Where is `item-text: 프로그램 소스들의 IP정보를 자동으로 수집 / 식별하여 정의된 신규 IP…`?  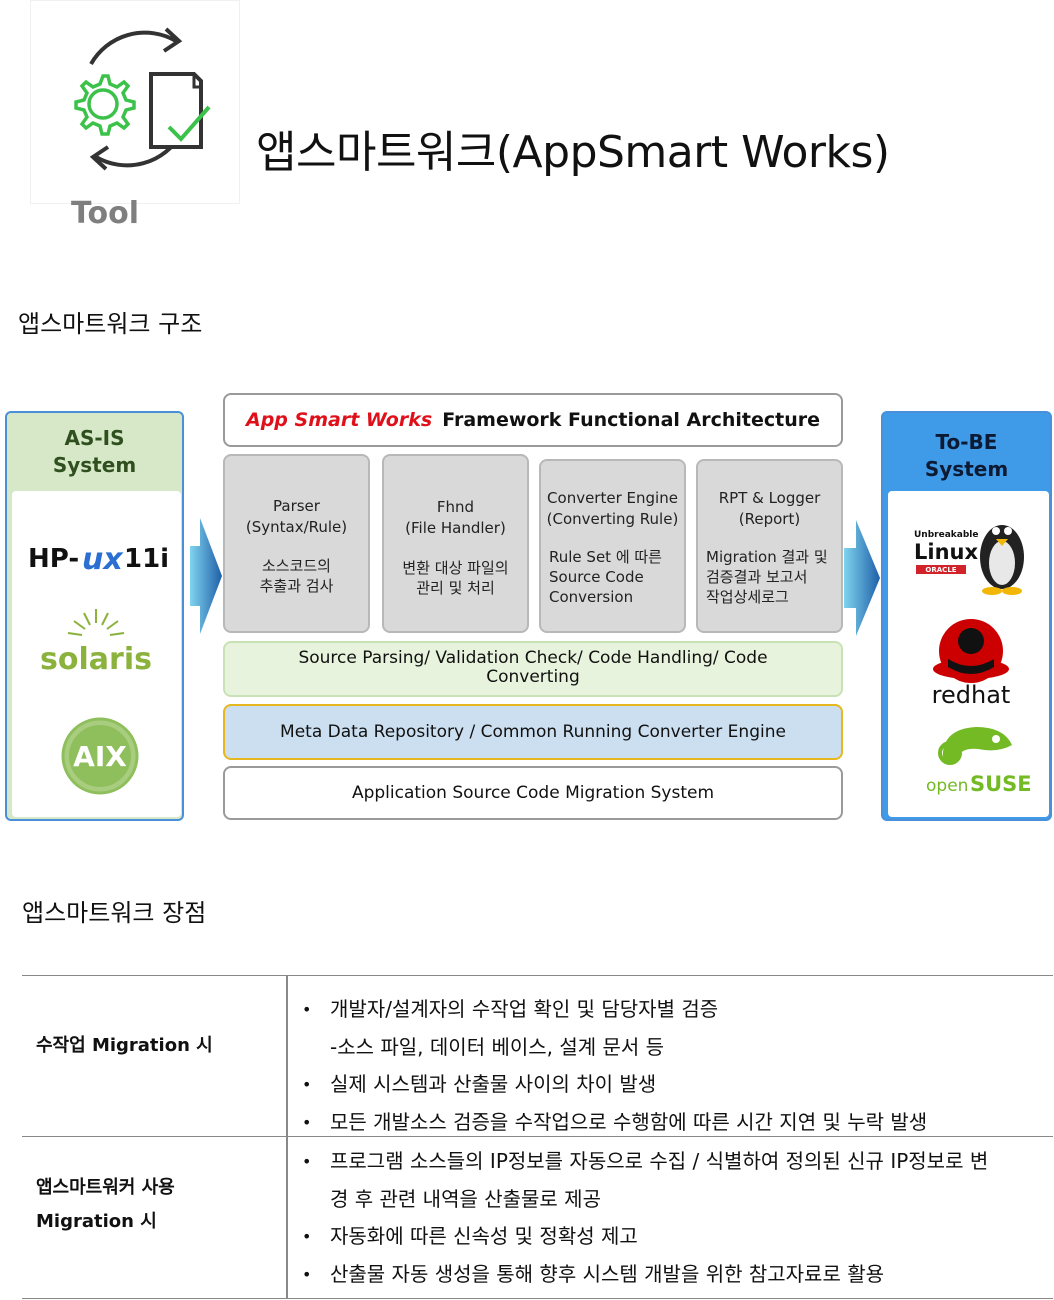
item-text: 프로그램 소스들의 IP정보를 자동으로 수집 / 식별하여 정의된 신규 IP… is located at coordinates (659, 1161).